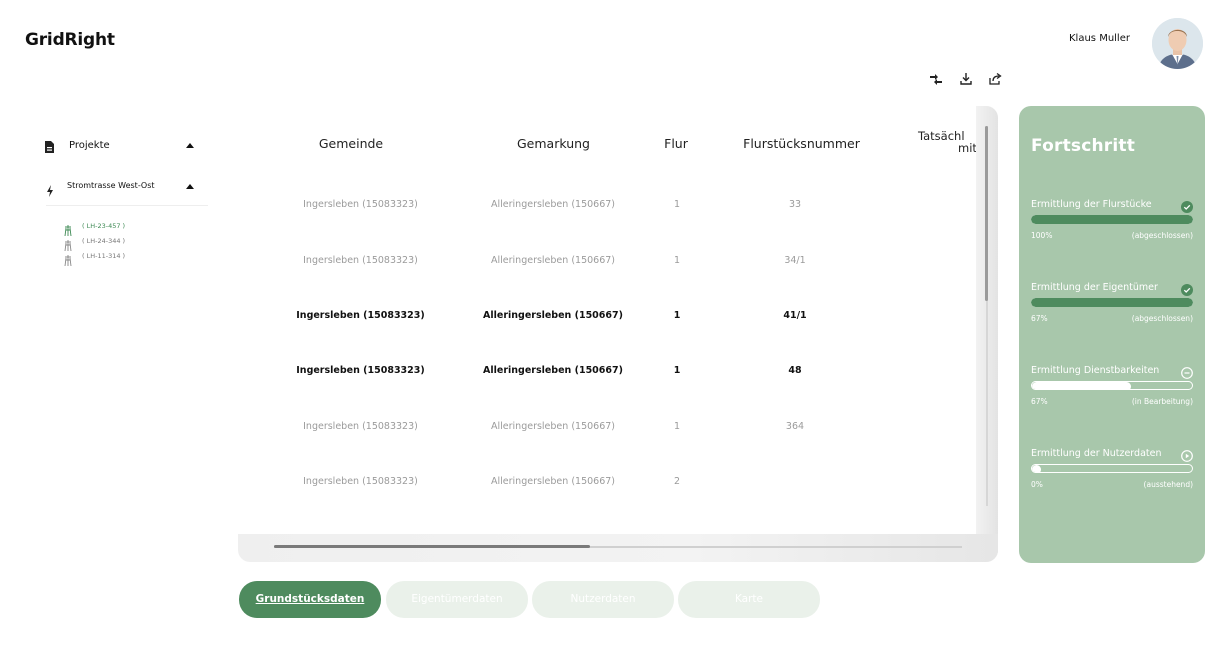 This screenshot has height=655, width=1216. What do you see at coordinates (676, 143) in the screenshot?
I see `column-header-flur: Flur` at bounding box center [676, 143].